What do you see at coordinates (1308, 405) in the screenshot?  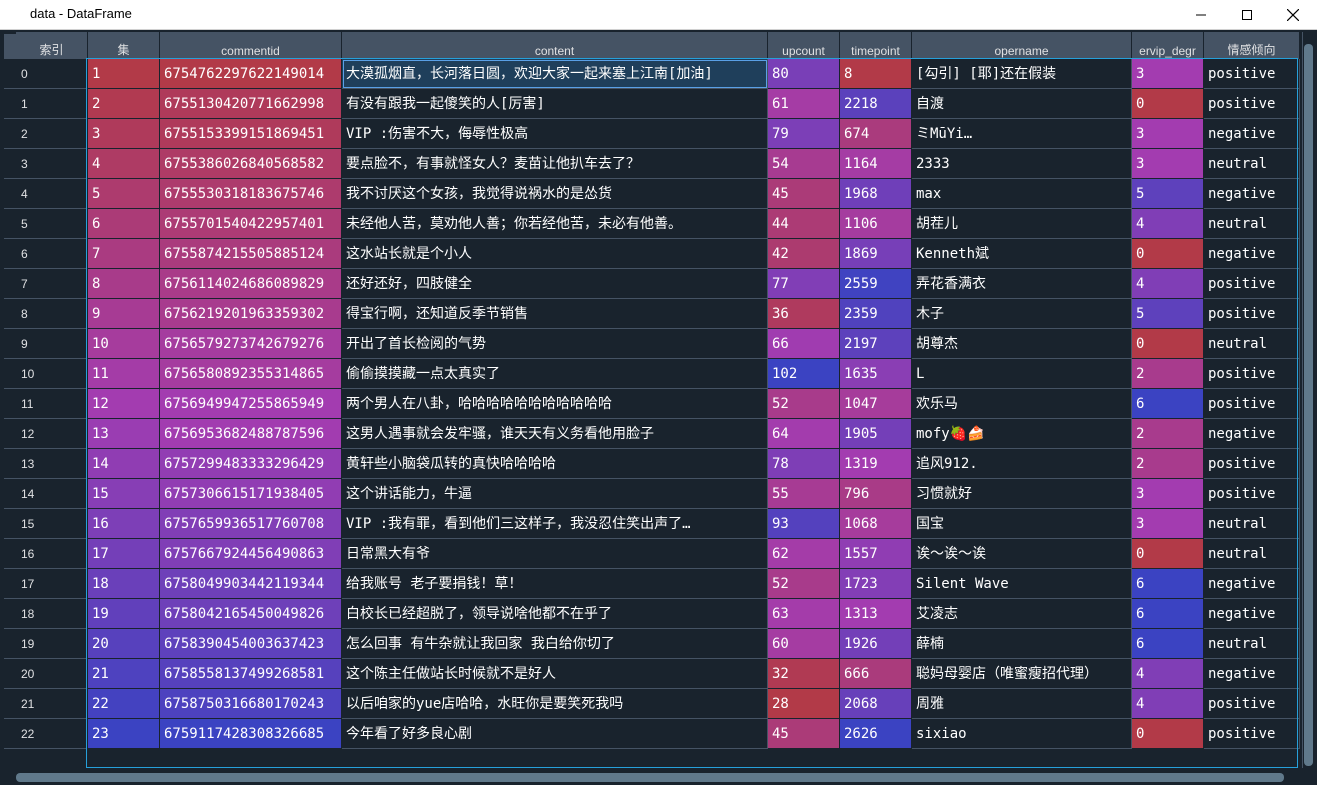 I see `vertical-scrollbar-thumb` at bounding box center [1308, 405].